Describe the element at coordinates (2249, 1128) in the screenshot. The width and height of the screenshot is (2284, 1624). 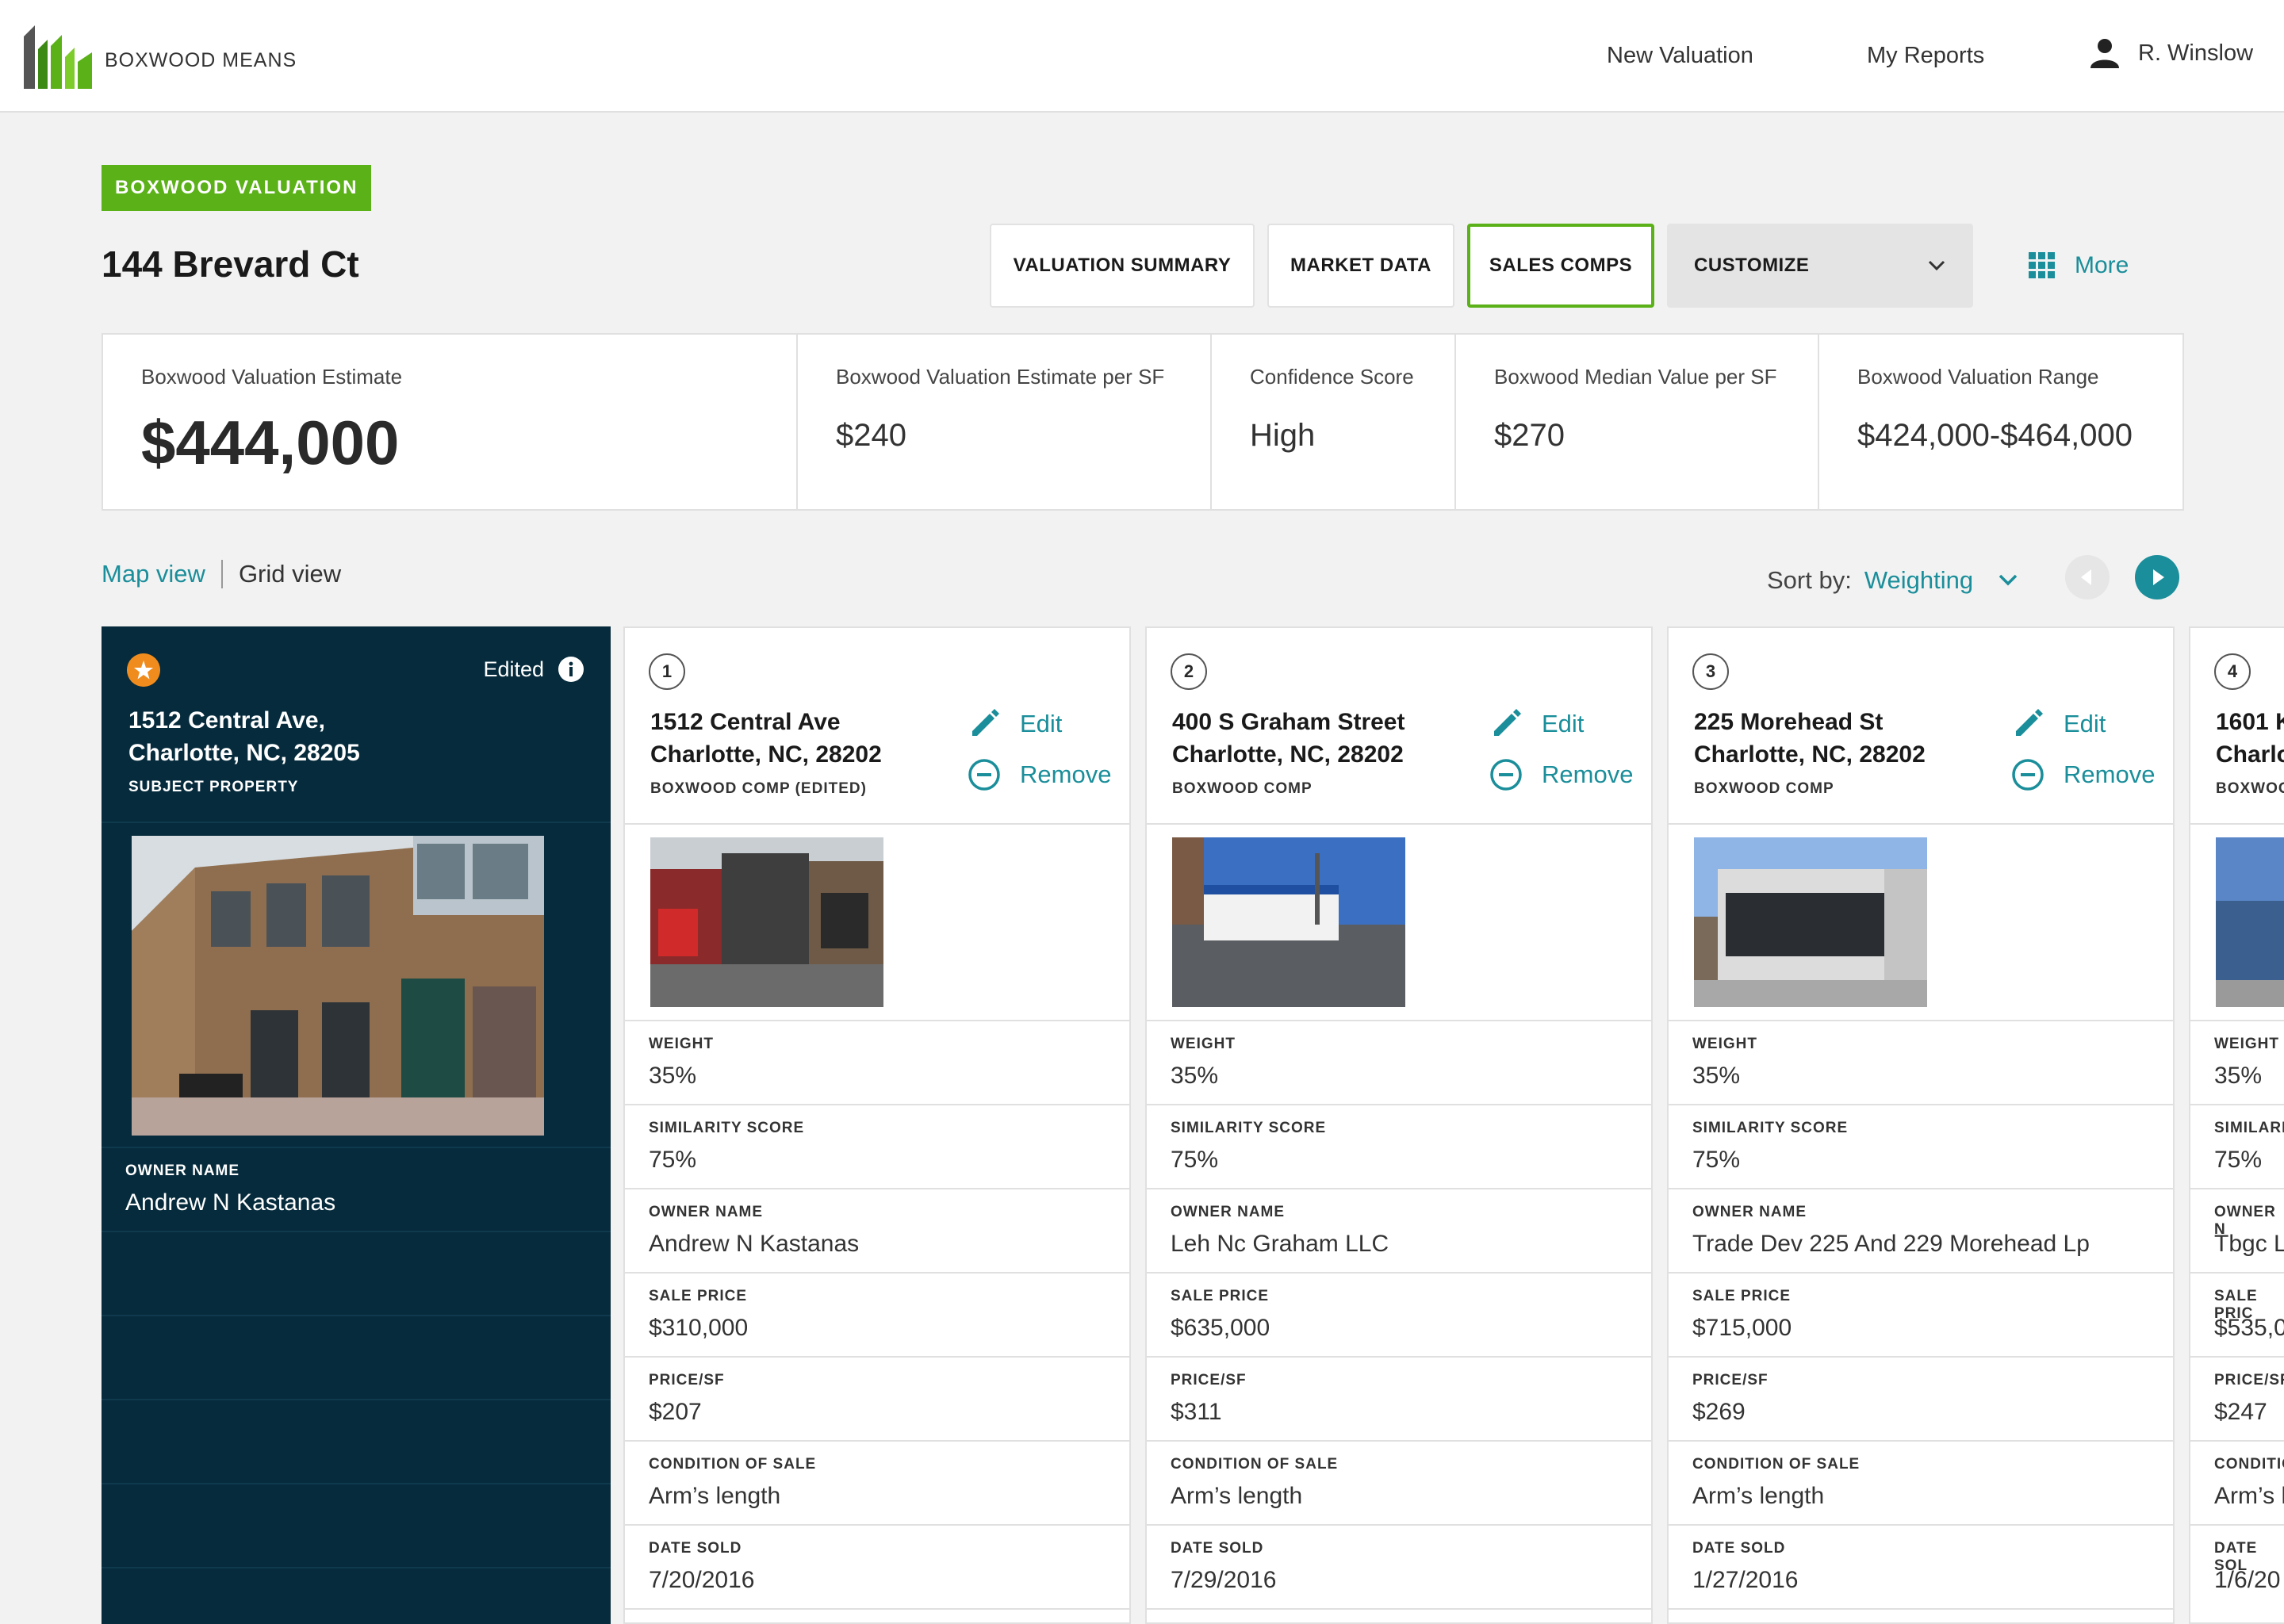
I see `similarity-label: SIMILARIT` at that location.